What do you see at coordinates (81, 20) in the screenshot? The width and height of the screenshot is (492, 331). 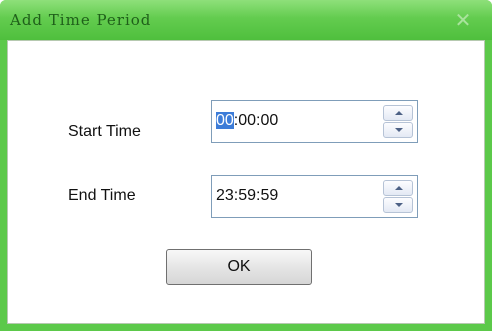 I see `dialog-title: Add Time Period` at bounding box center [81, 20].